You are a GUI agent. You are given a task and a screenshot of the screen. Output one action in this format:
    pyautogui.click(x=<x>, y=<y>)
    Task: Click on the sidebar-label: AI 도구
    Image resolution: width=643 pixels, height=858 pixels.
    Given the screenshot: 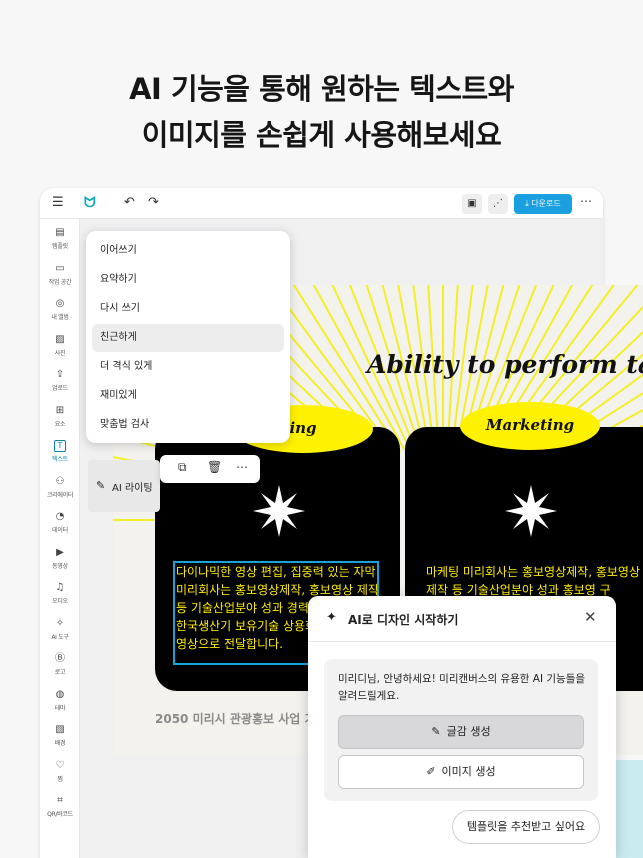 What is the action you would take?
    pyautogui.click(x=60, y=637)
    